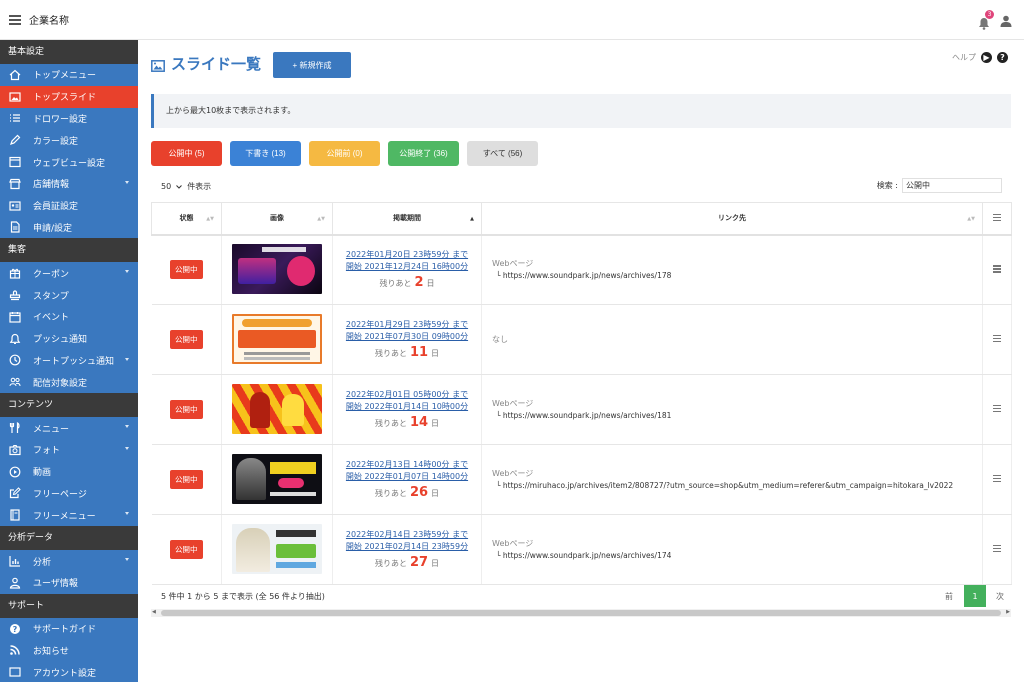  What do you see at coordinates (49, 21) in the screenshot?
I see `company-name: 企業名称` at bounding box center [49, 21].